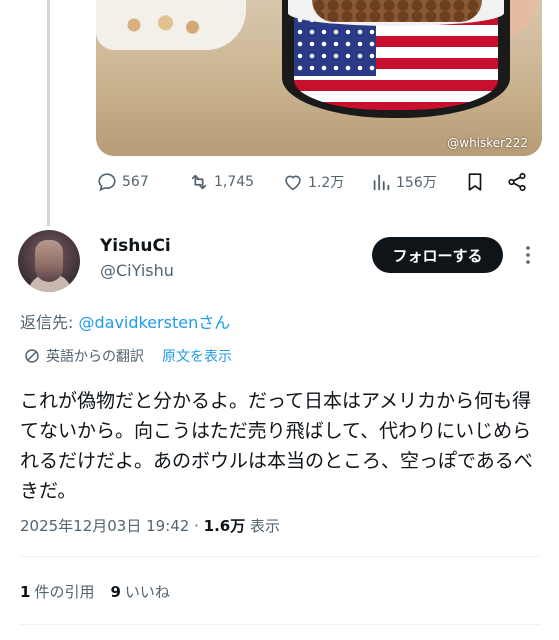 This screenshot has height=640, width=559. I want to click on like-button: 1.2万, so click(313, 182).